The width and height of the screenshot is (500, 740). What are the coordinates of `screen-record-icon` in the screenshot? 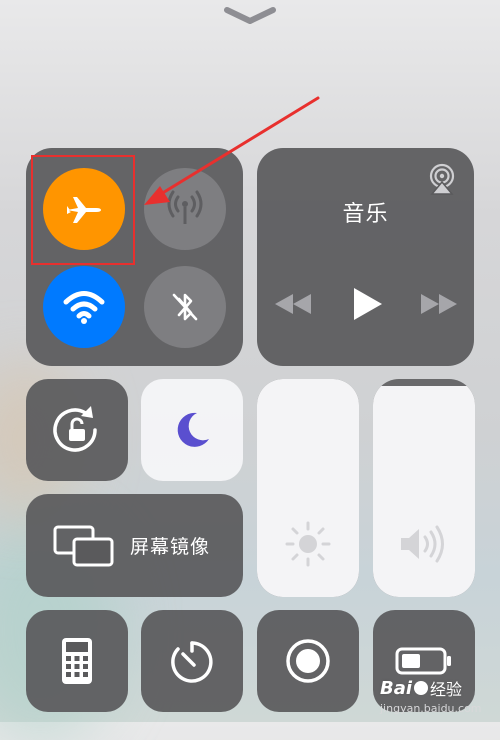 It's located at (308, 661).